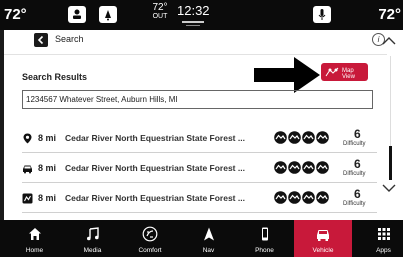  What do you see at coordinates (208, 234) in the screenshot?
I see `navigation-arrow-icon` at bounding box center [208, 234].